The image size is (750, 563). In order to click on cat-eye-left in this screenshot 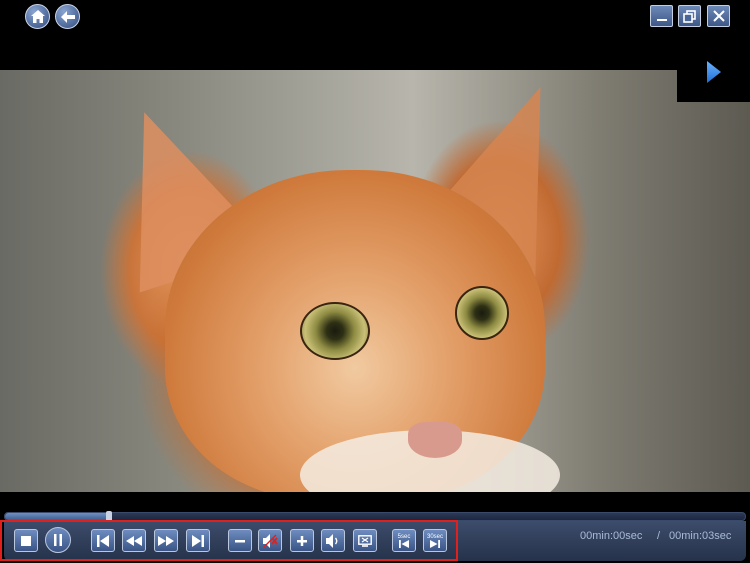, I will do `click(335, 331)`.